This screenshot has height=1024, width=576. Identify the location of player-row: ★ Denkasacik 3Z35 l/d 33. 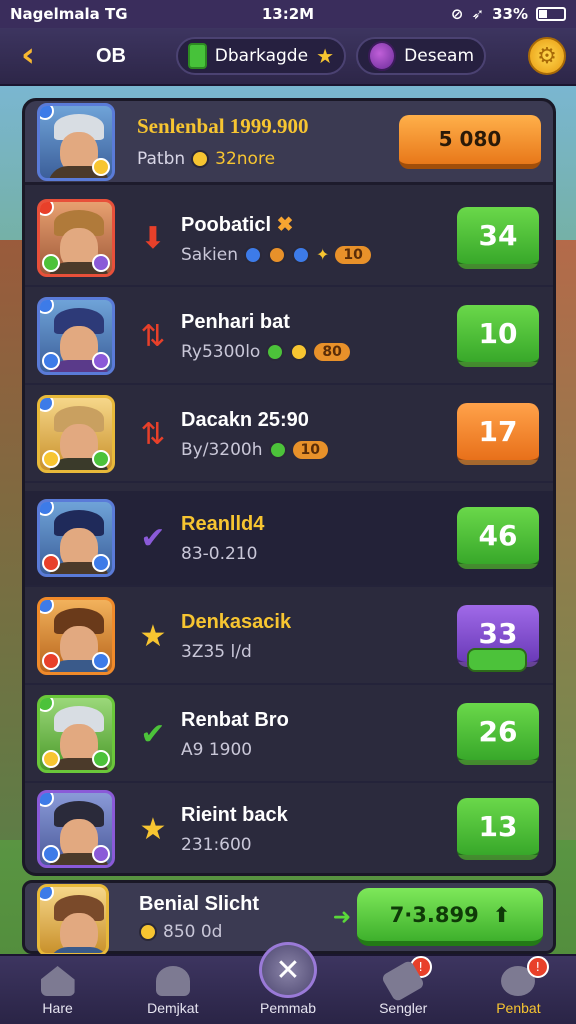
(289, 637).